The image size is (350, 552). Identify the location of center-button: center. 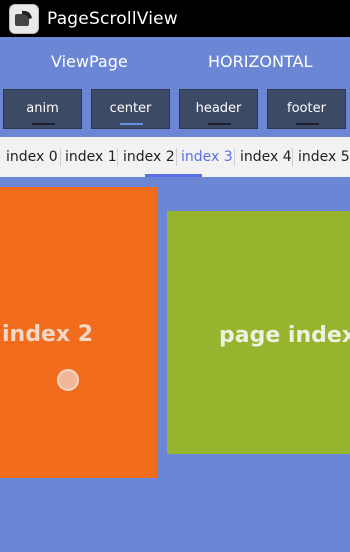
(130, 109).